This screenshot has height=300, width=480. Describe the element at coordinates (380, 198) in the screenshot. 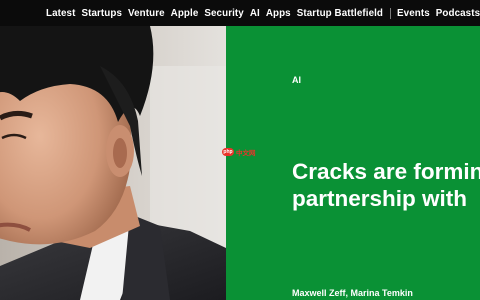

I see `headline-line-2: partnership with` at that location.